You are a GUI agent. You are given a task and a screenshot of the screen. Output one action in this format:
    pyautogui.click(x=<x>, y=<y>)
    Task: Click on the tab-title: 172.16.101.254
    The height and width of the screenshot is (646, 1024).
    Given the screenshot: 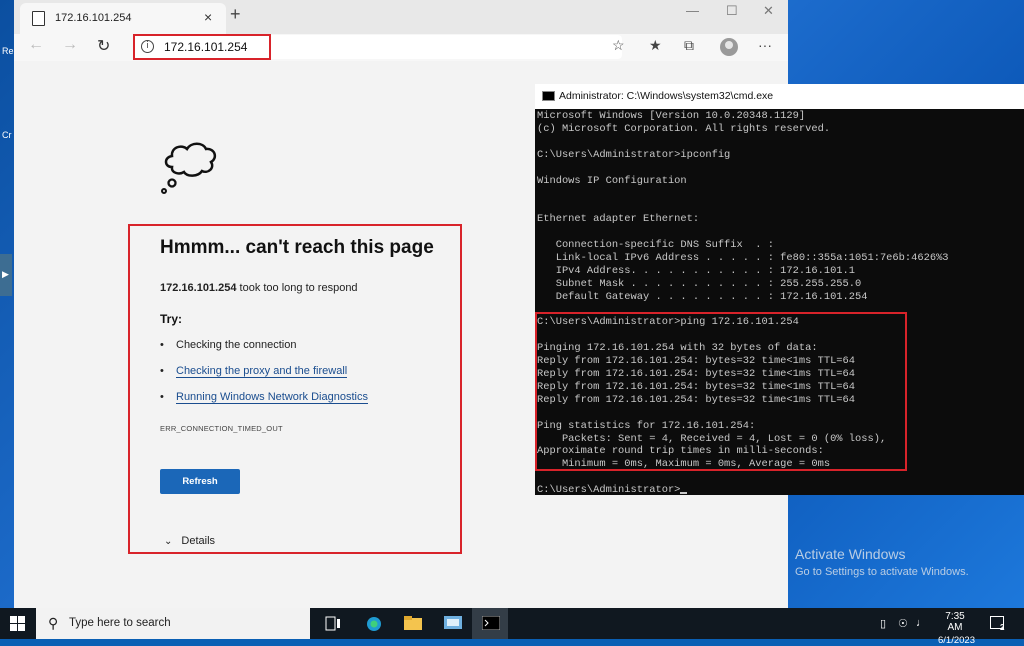 What is the action you would take?
    pyautogui.click(x=93, y=18)
    